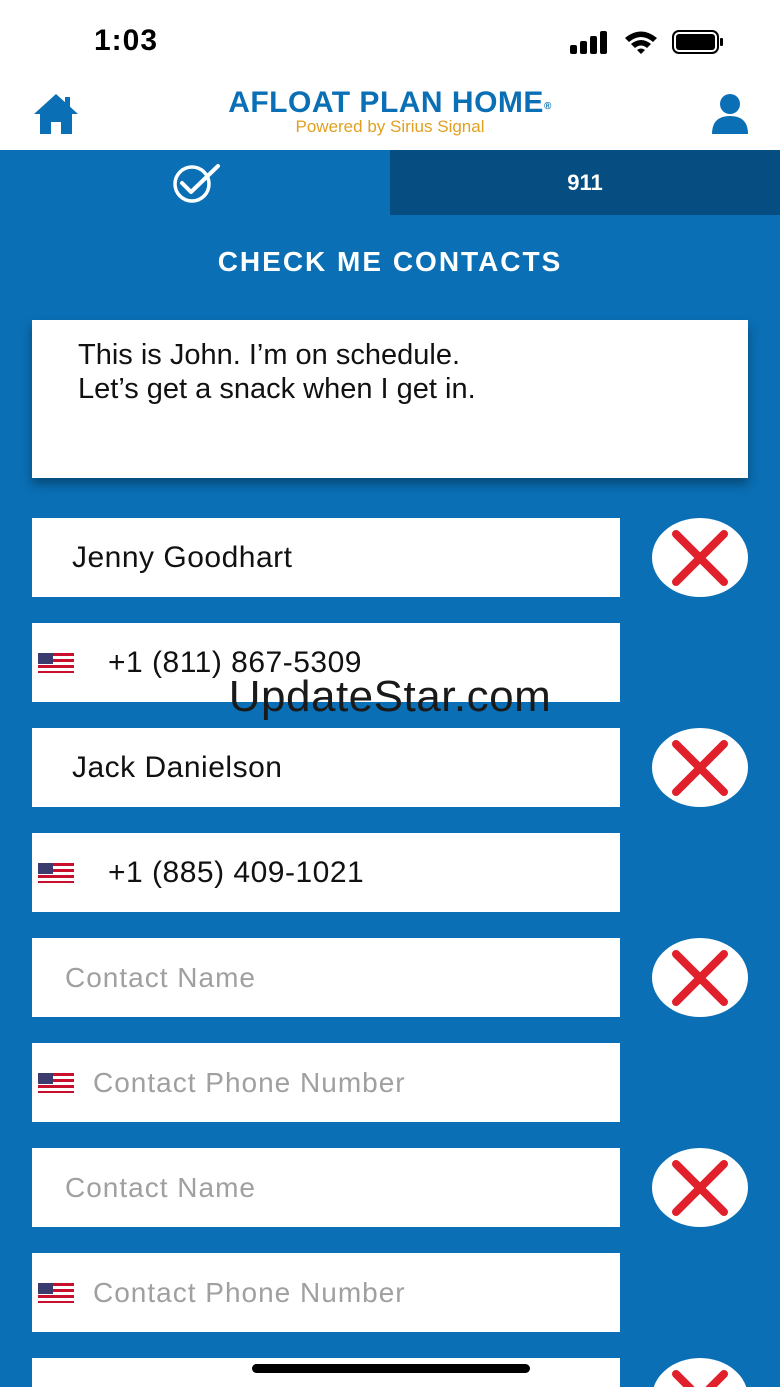 The image size is (780, 1387). Describe the element at coordinates (235, 662) in the screenshot. I see `contact-phone-value: +1 (811) 867-5309` at that location.